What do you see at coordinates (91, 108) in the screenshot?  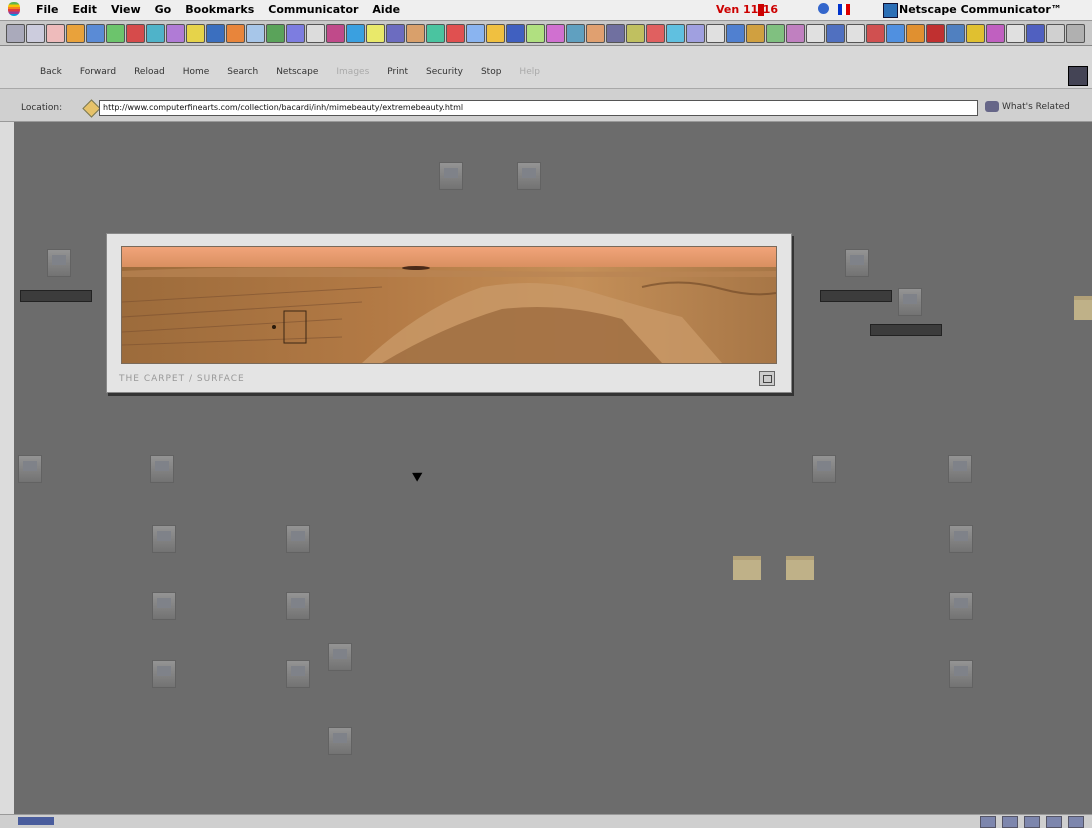 I see `bookmark-icon` at bounding box center [91, 108].